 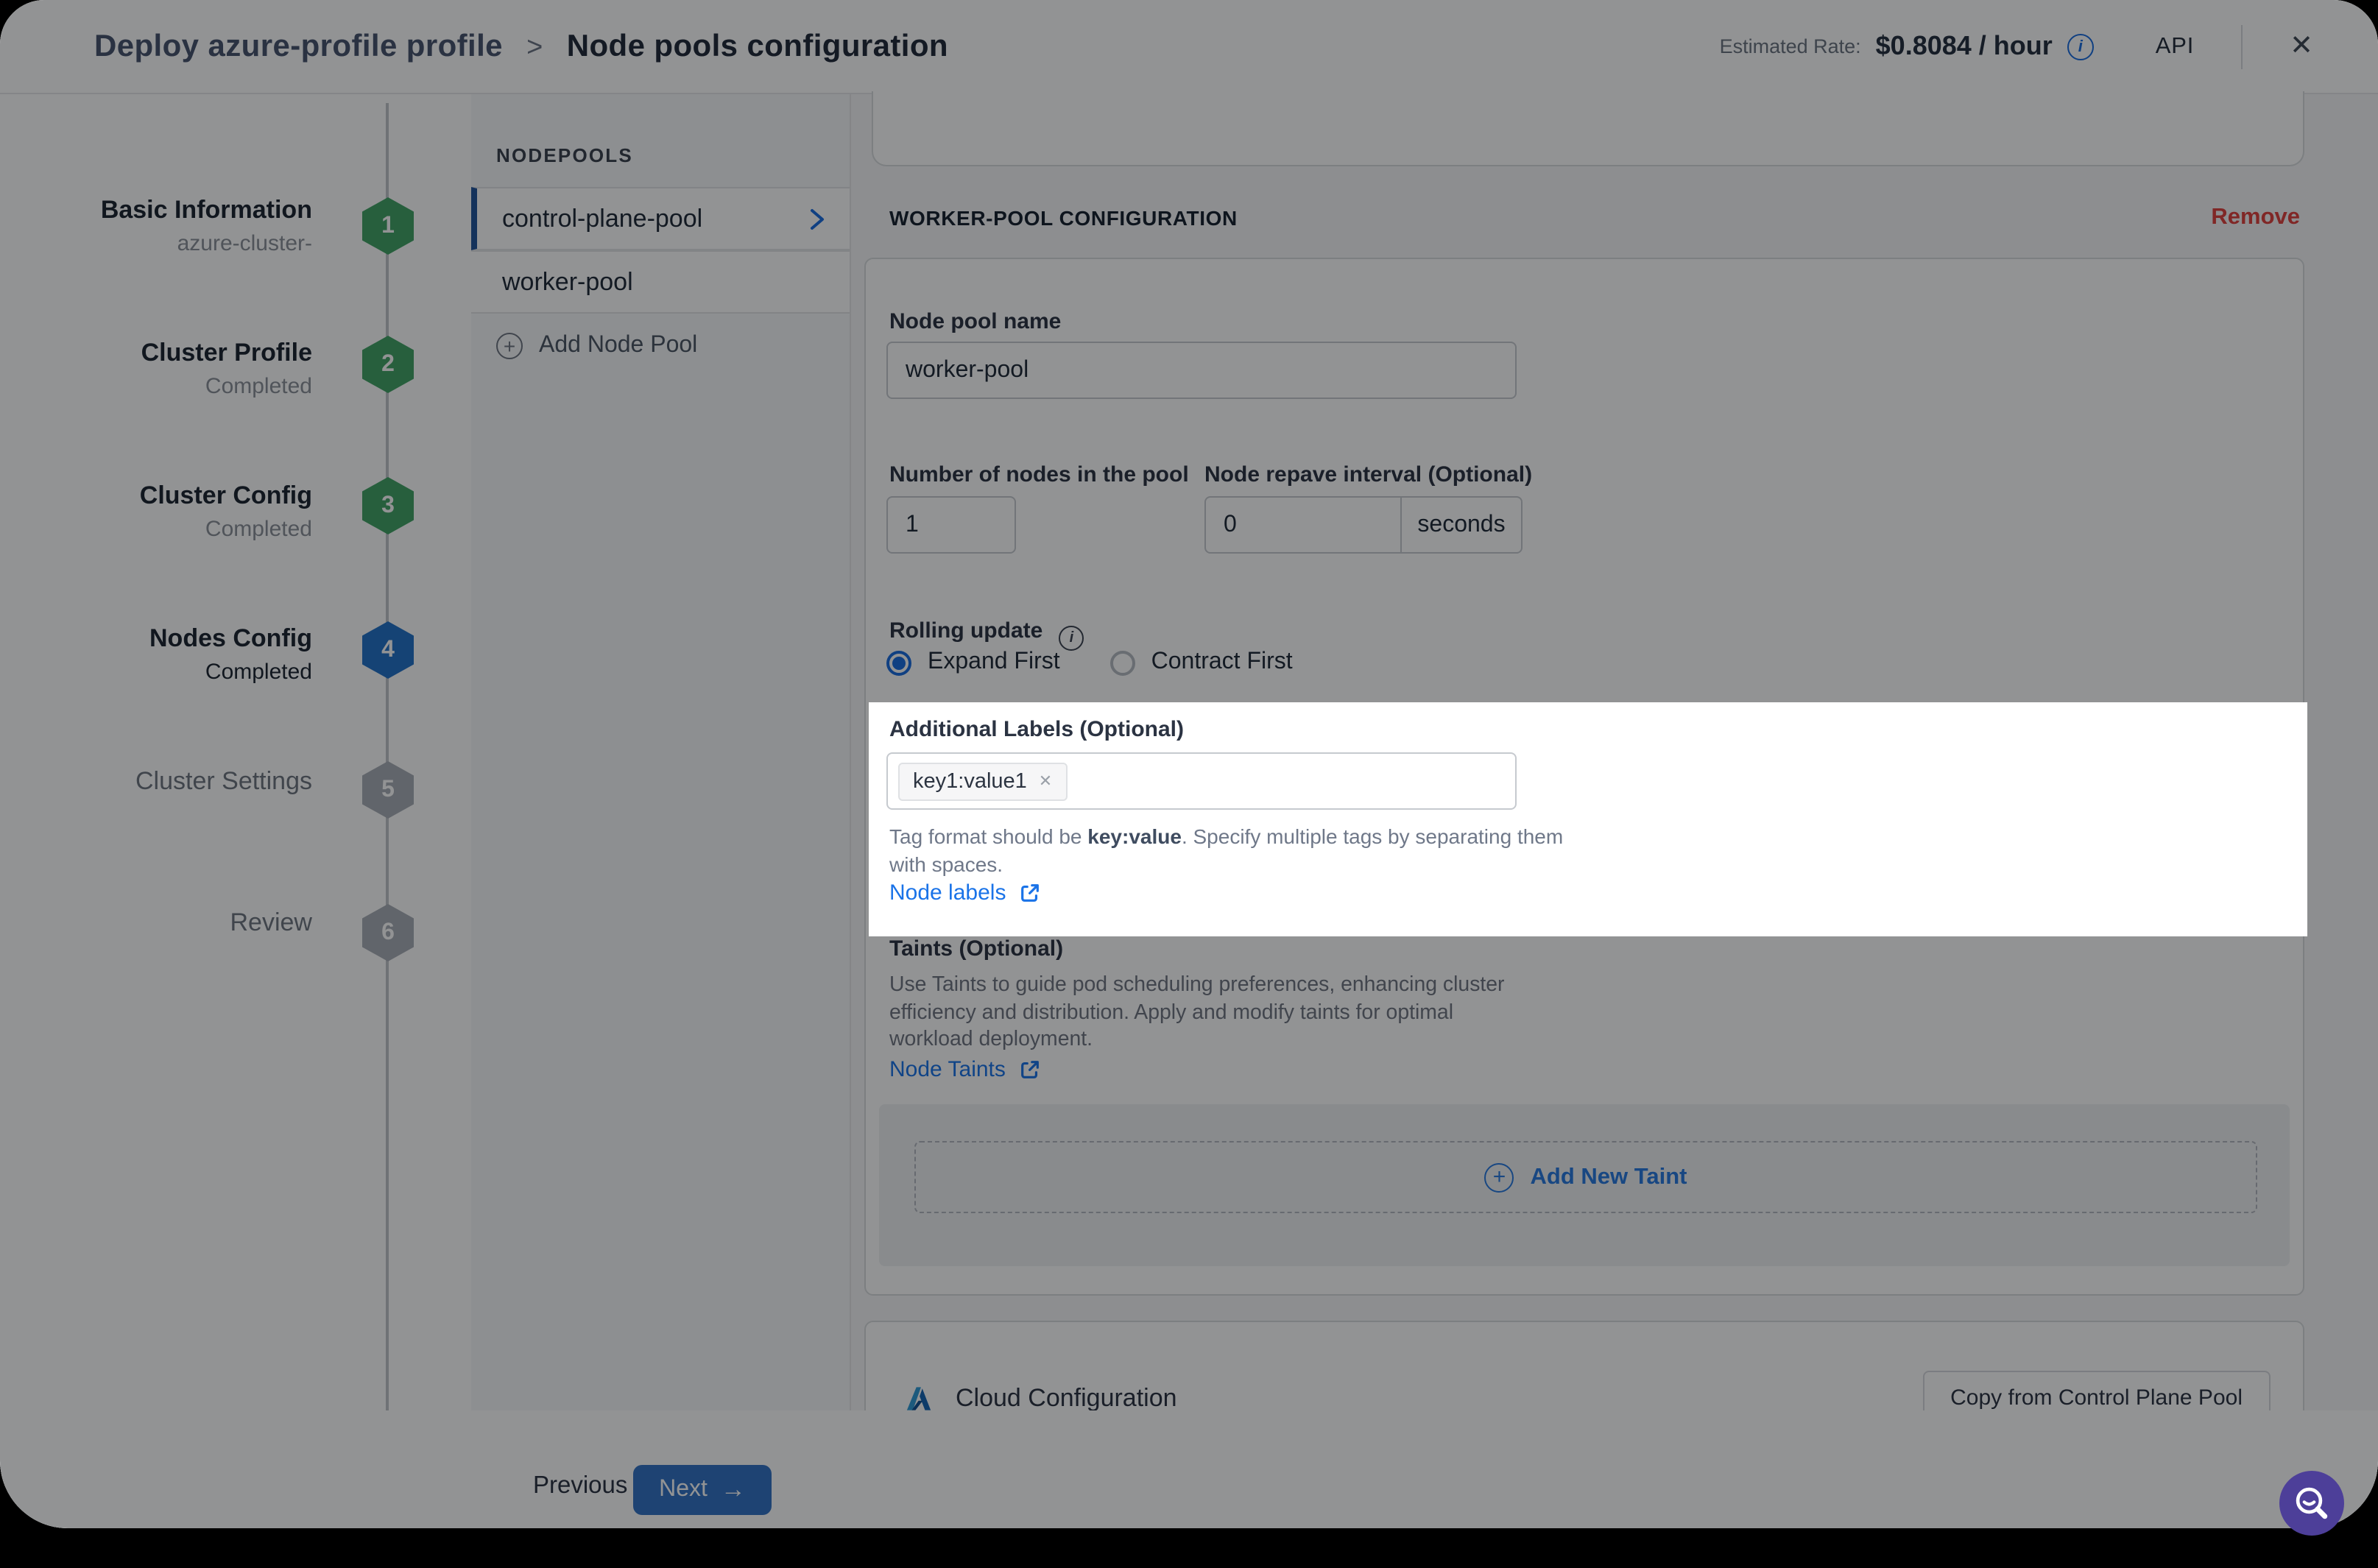 What do you see at coordinates (156, 512) in the screenshot?
I see `step-cluster-config: Cluster Config Completed` at bounding box center [156, 512].